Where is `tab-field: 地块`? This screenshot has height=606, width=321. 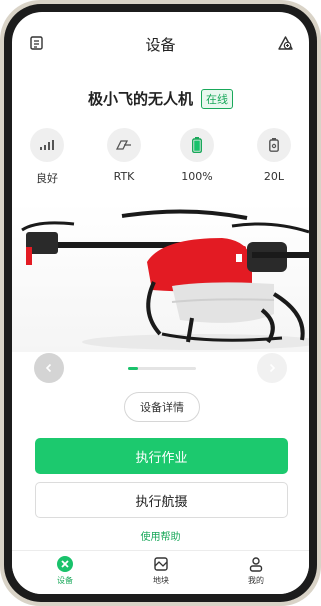
tab-field: 地块 is located at coordinates (161, 570).